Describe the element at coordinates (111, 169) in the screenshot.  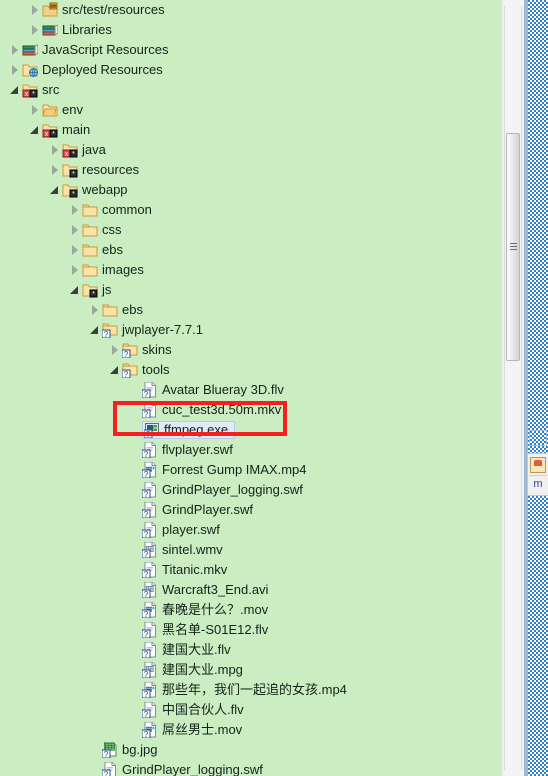
I see `tree-item-label: resources` at that location.